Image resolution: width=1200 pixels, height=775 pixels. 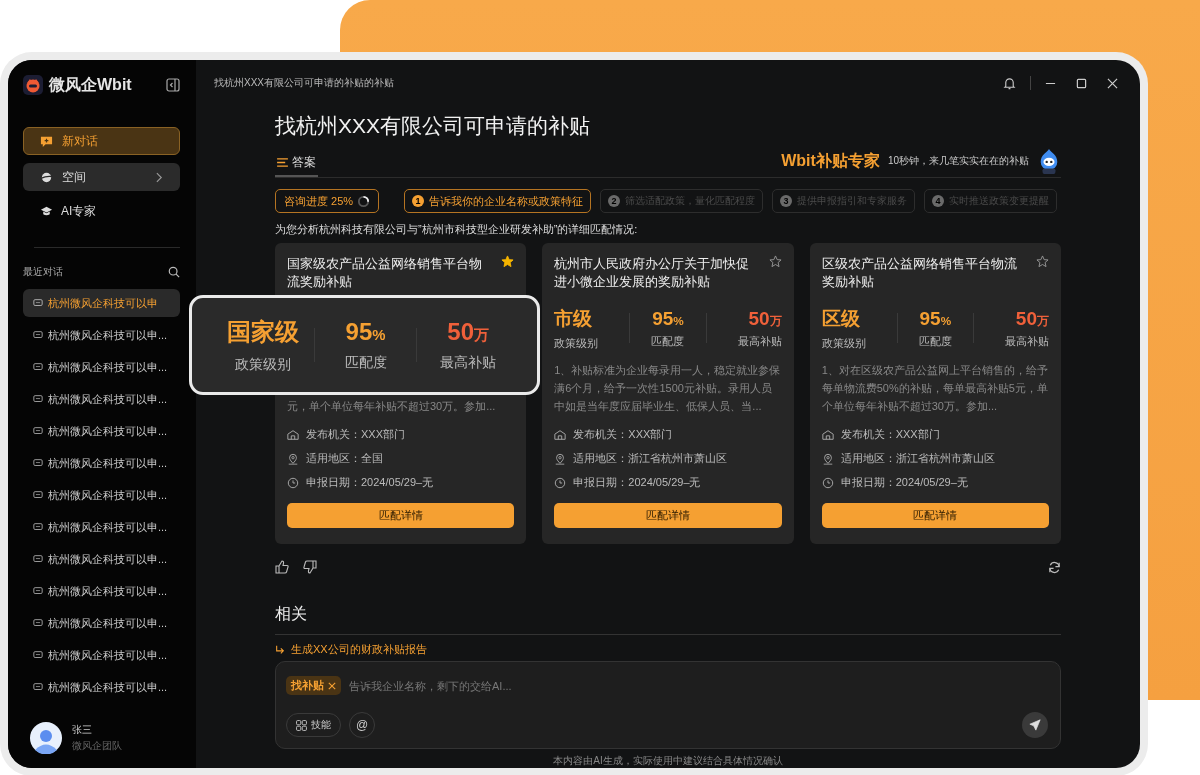 What do you see at coordinates (313, 685) in the screenshot?
I see `skill-tag: 找补贴` at bounding box center [313, 685].